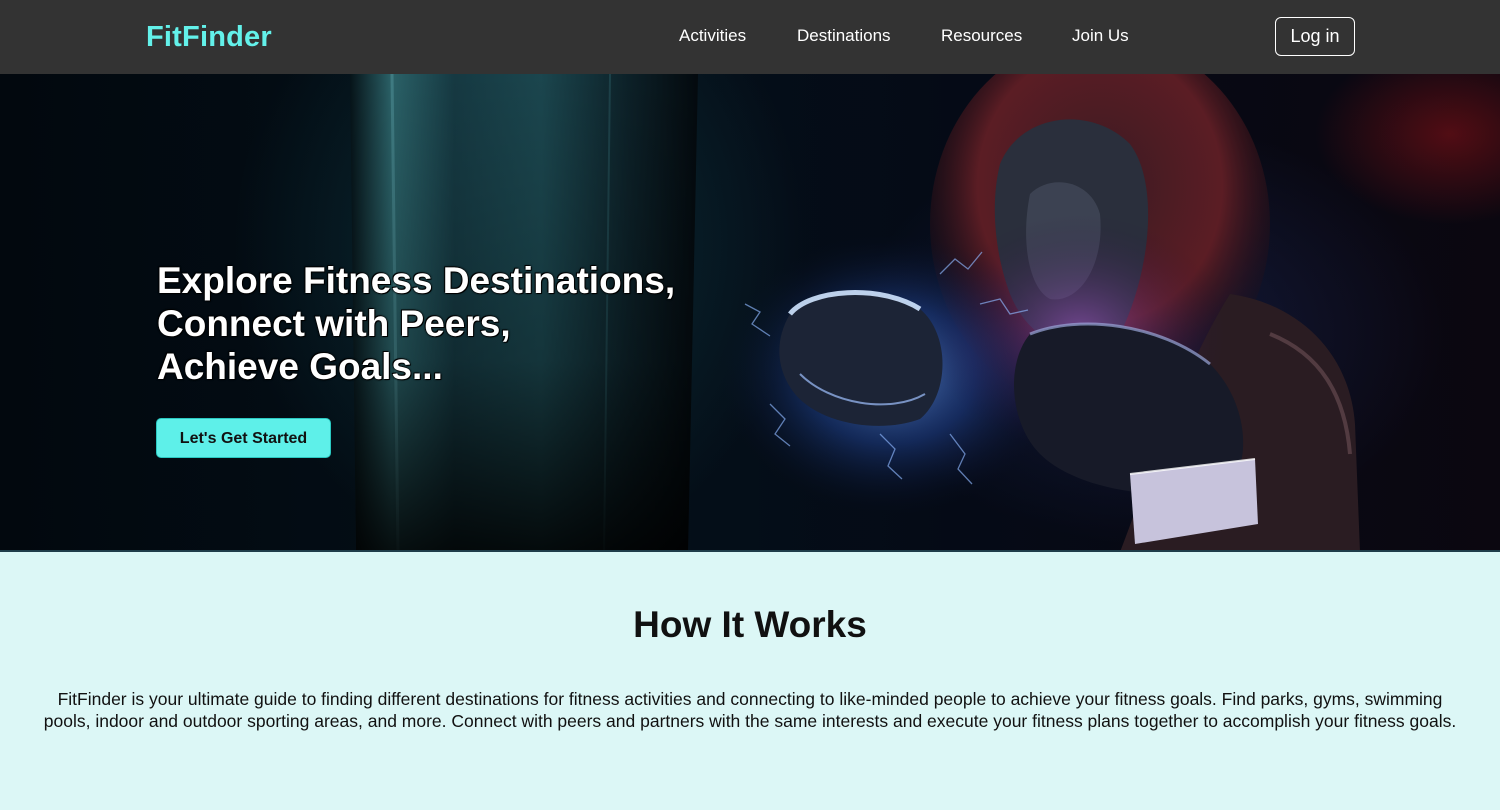 This screenshot has width=1500, height=810. Describe the element at coordinates (334, 323) in the screenshot. I see `hero-title-line-2: Connect with Peers,` at that location.